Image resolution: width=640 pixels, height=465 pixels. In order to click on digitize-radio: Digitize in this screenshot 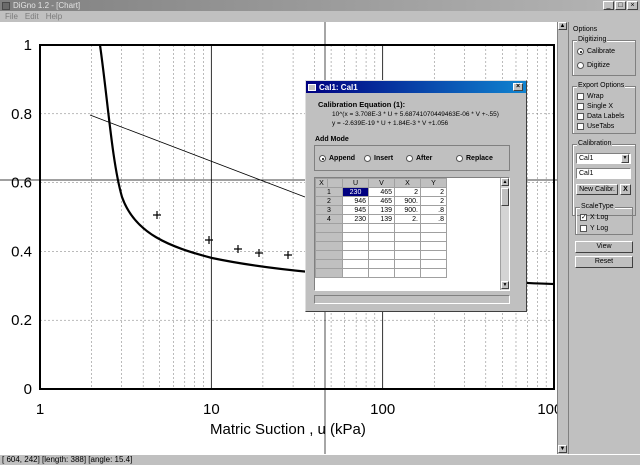, I will do `click(593, 65)`.